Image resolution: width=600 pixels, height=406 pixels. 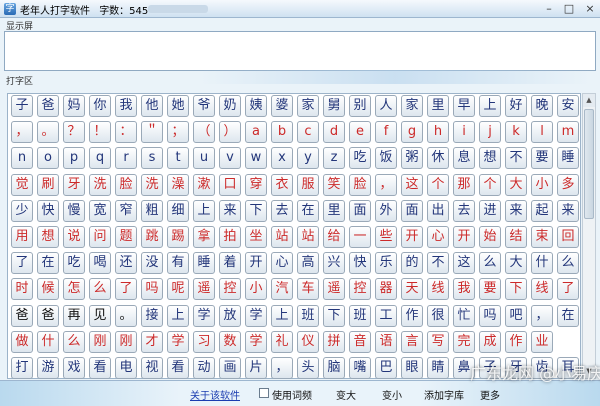 I want to click on key-3-11: 服, so click(x=308, y=184).